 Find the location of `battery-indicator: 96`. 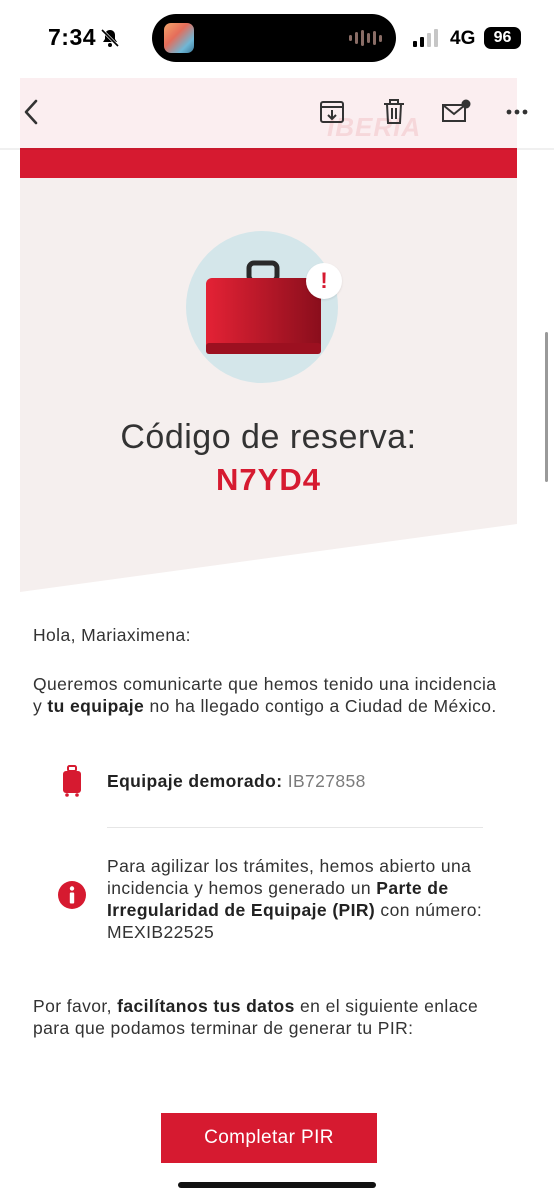

battery-indicator: 96 is located at coordinates (502, 38).